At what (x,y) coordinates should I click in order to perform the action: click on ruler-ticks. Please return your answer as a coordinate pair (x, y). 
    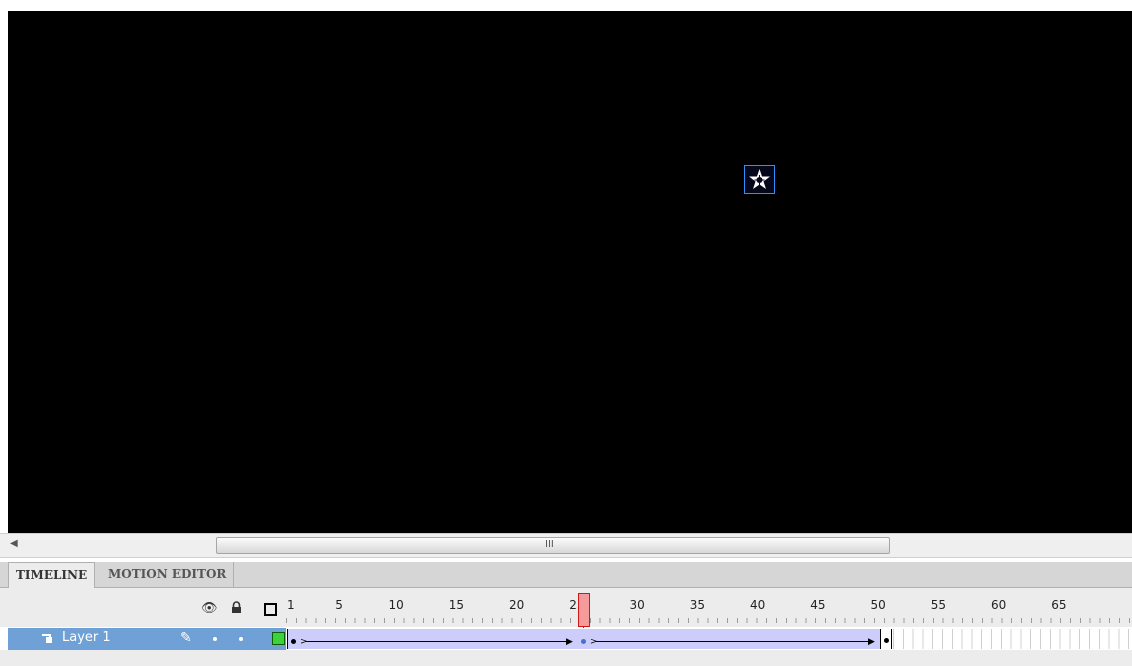
    Looking at the image, I should click on (709, 620).